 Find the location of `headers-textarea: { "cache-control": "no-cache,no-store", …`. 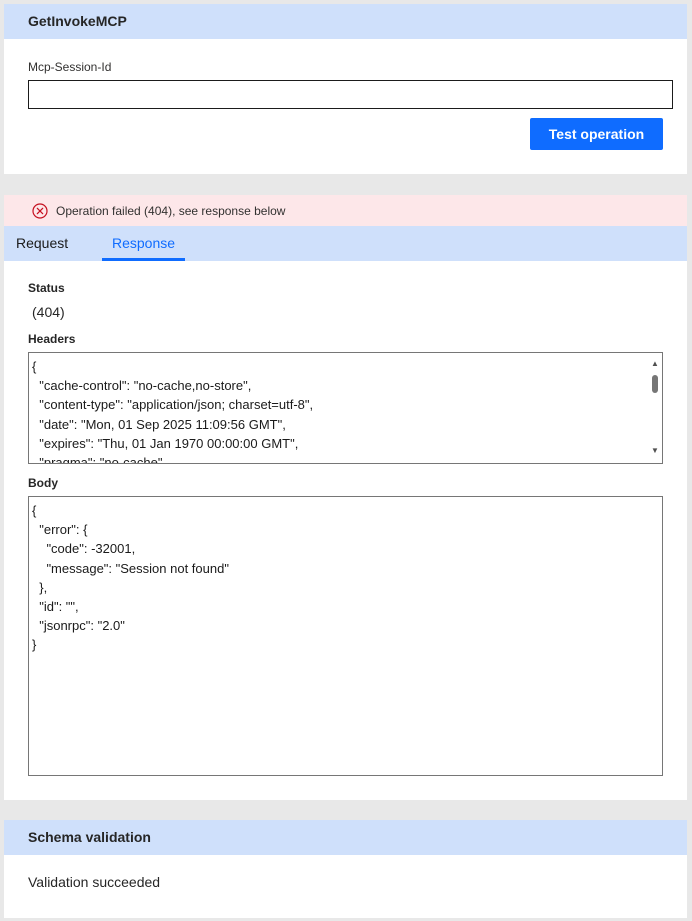

headers-textarea: { "cache-control": "no-cache,no-store", … is located at coordinates (345, 408).